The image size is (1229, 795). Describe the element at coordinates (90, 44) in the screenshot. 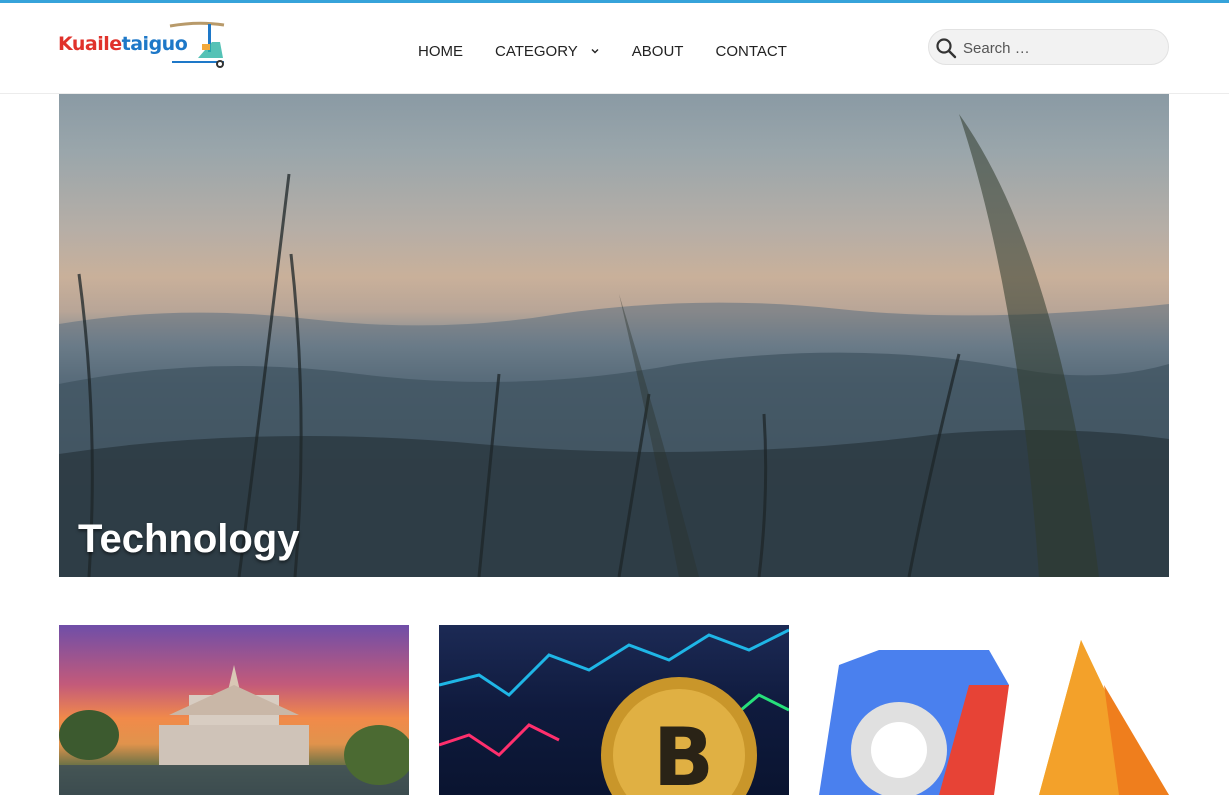

I see `logo-text-part1: Kuaile` at that location.